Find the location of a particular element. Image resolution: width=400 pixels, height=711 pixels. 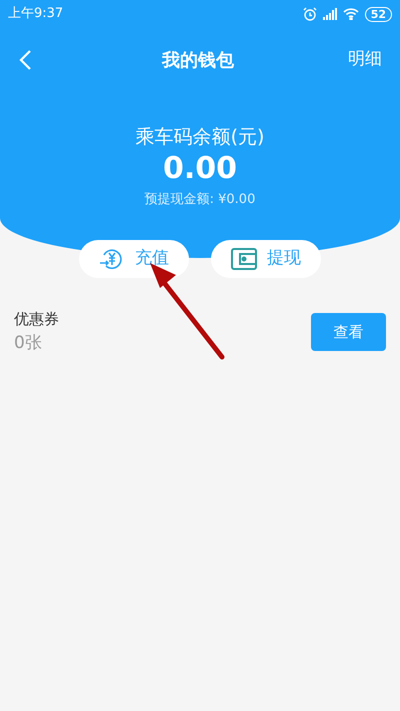

coupon-label: 优惠券 is located at coordinates (36, 319).